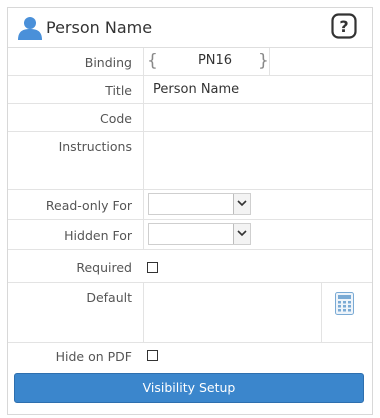 The height and width of the screenshot is (418, 380). I want to click on read-only-for-select, so click(199, 204).